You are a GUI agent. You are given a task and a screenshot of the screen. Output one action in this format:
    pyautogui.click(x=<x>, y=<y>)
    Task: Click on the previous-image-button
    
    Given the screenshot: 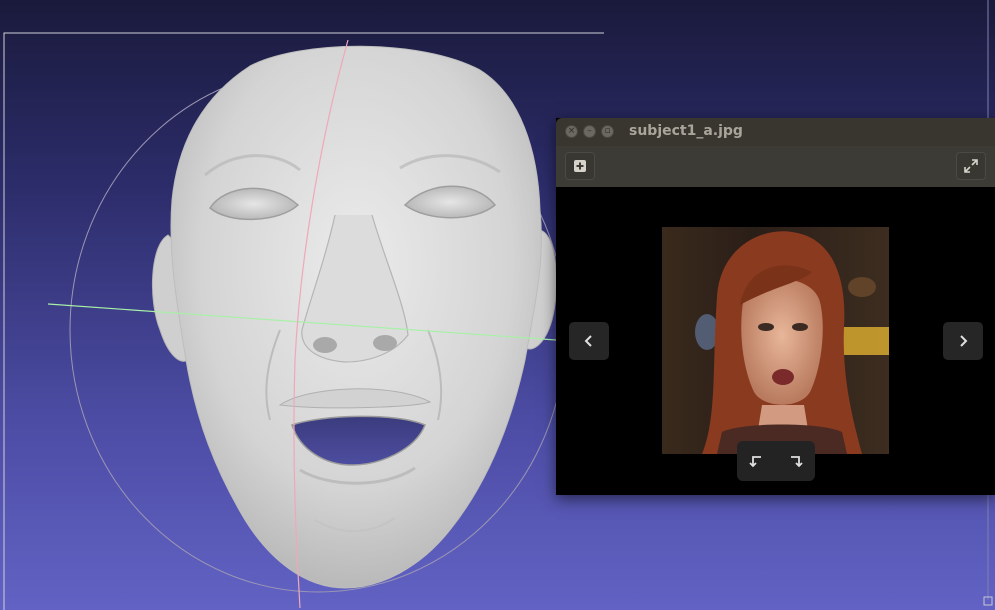 What is the action you would take?
    pyautogui.click(x=589, y=341)
    